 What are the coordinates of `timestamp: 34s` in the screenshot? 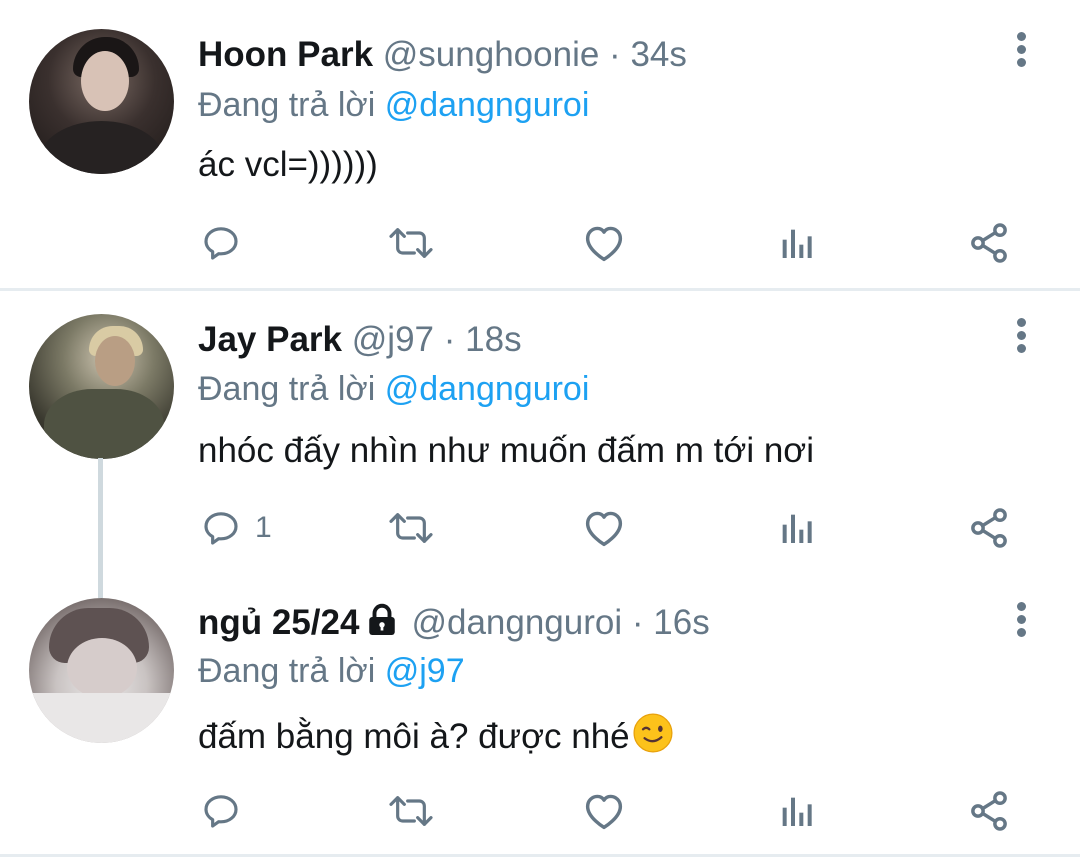 It's located at (658, 54).